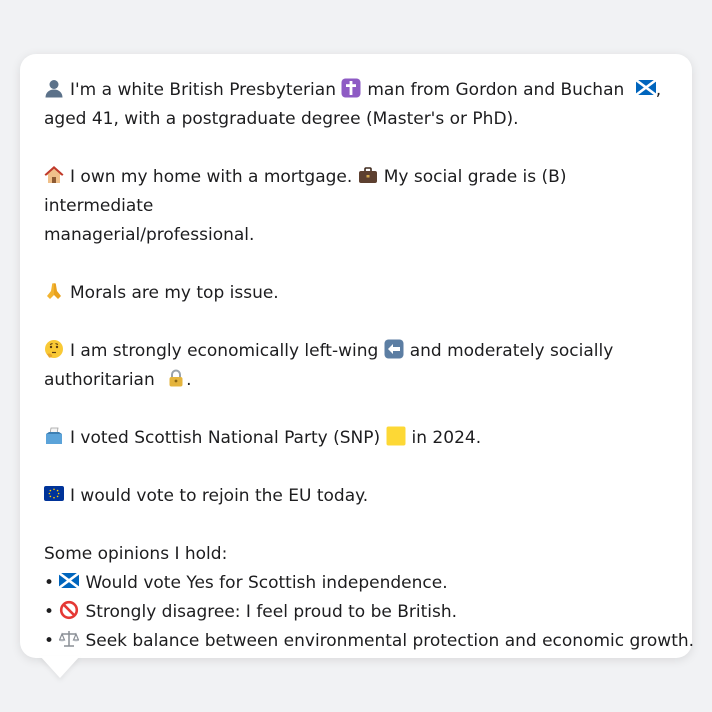  What do you see at coordinates (54, 175) in the screenshot?
I see `house-icon` at bounding box center [54, 175].